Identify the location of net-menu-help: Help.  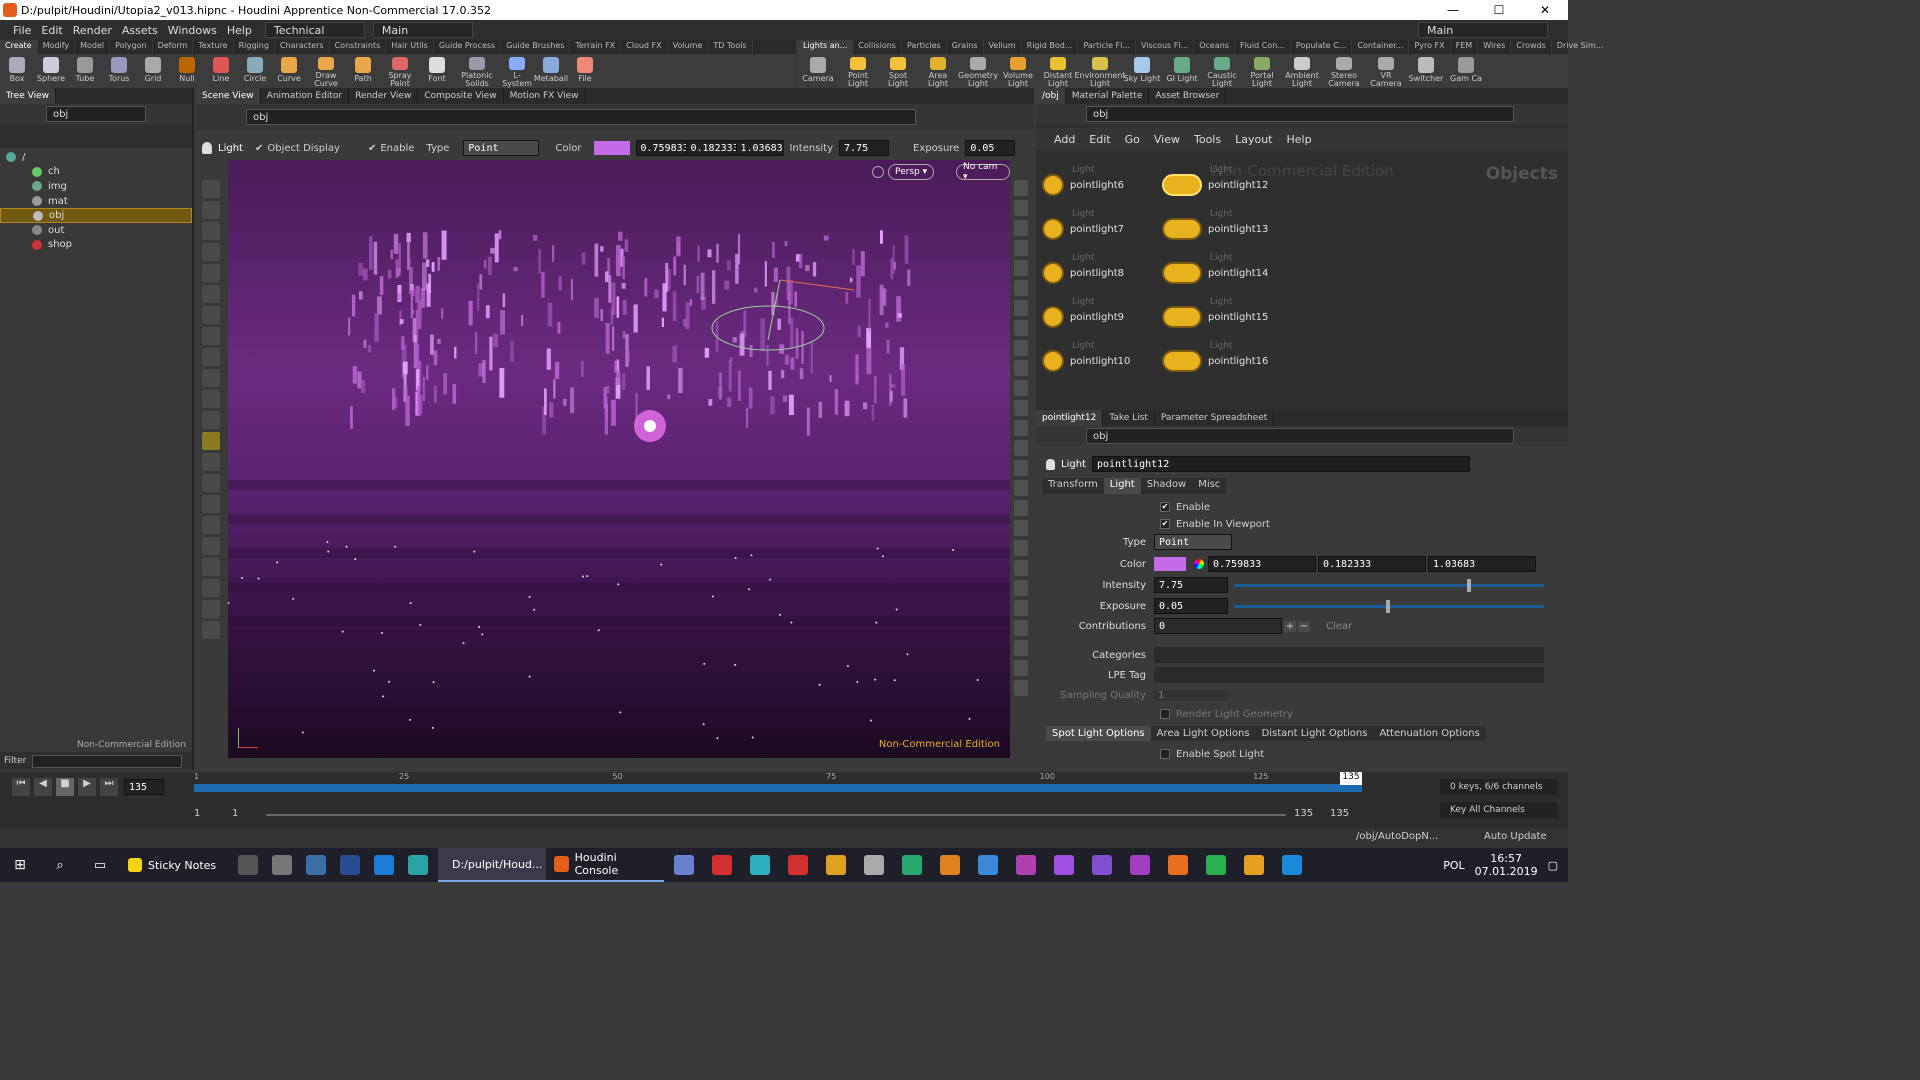
(1299, 139).